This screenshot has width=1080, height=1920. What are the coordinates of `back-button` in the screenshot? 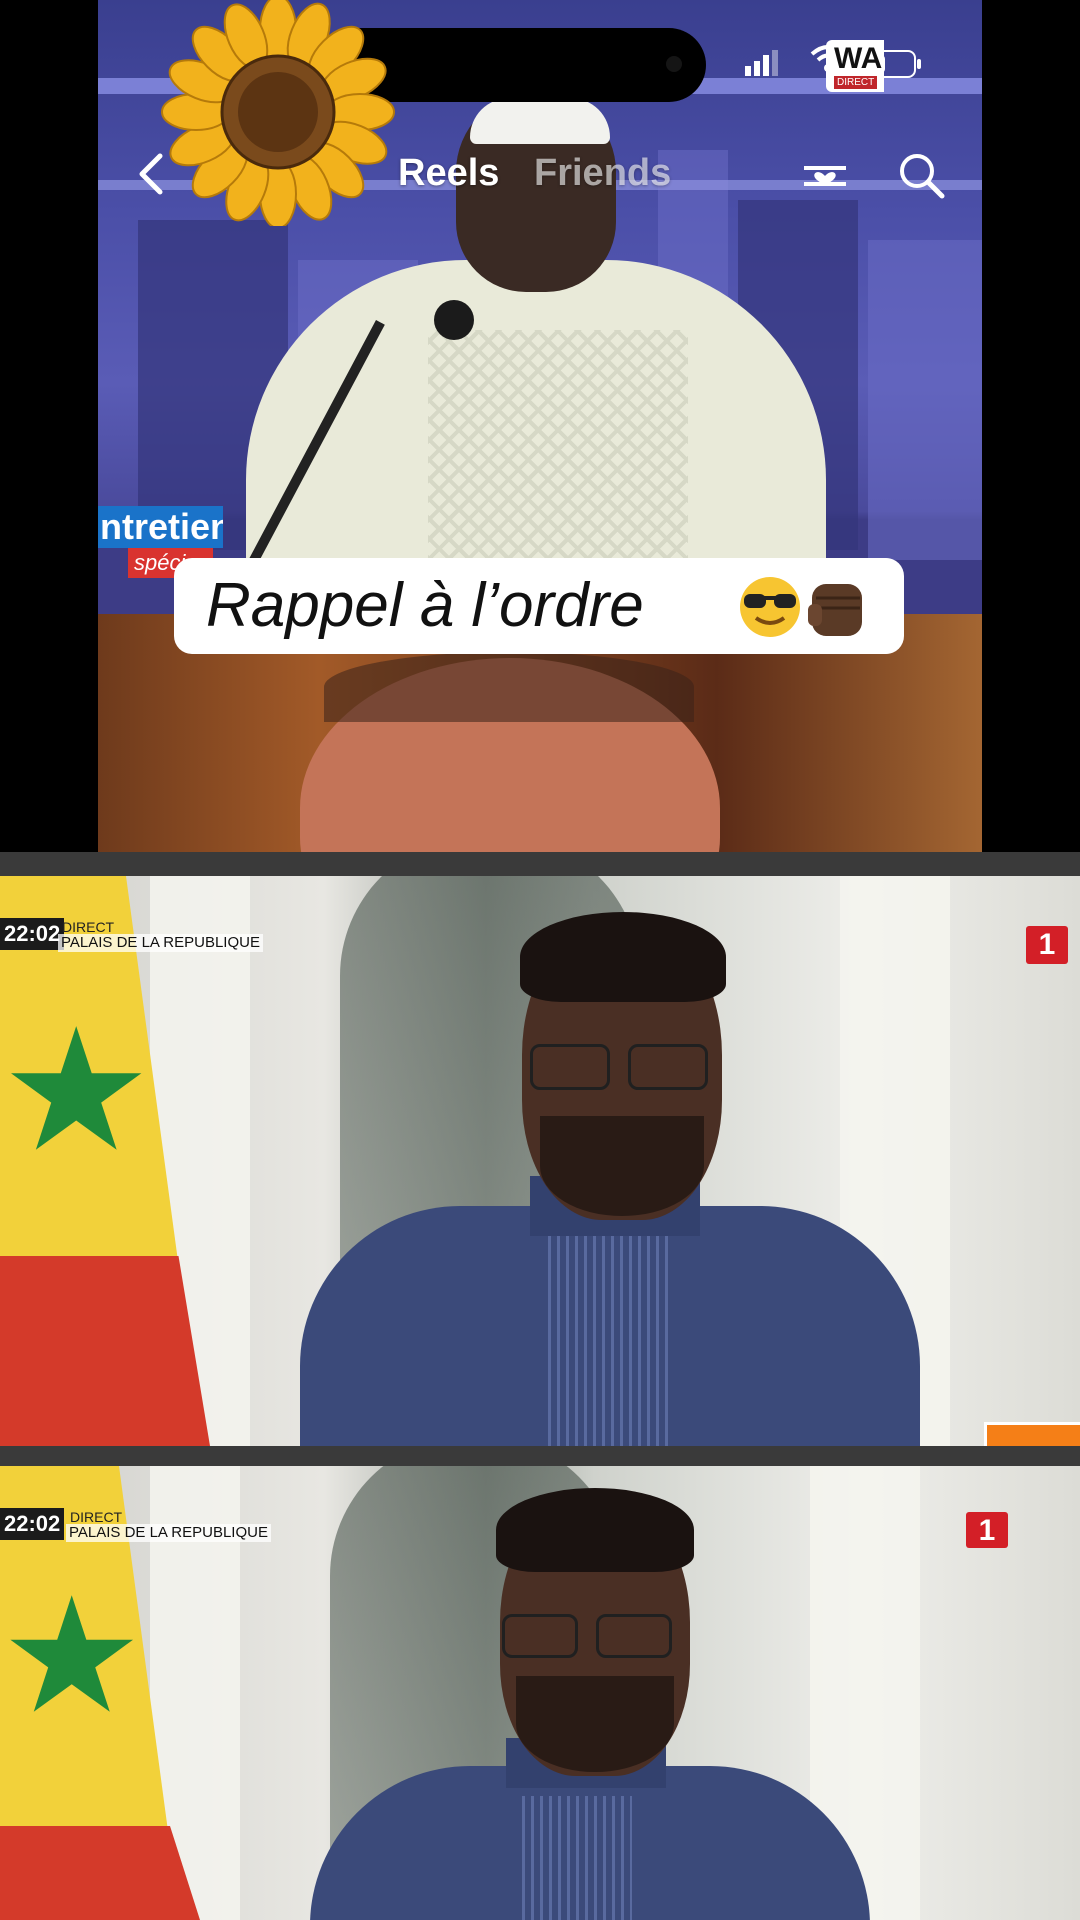 It's located at (153, 174).